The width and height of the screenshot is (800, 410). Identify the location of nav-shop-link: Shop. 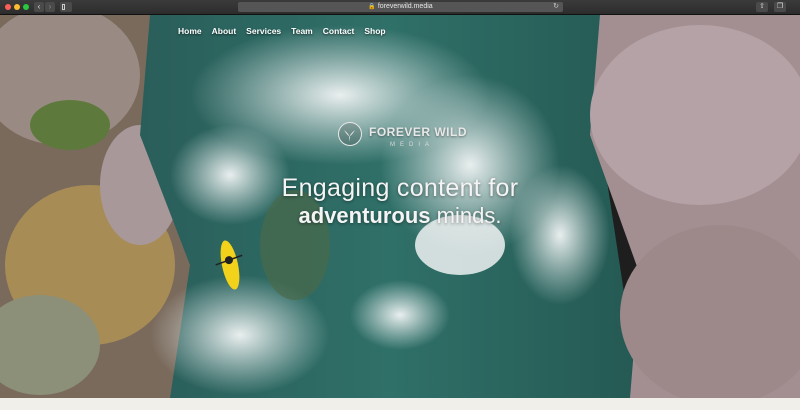
(374, 31).